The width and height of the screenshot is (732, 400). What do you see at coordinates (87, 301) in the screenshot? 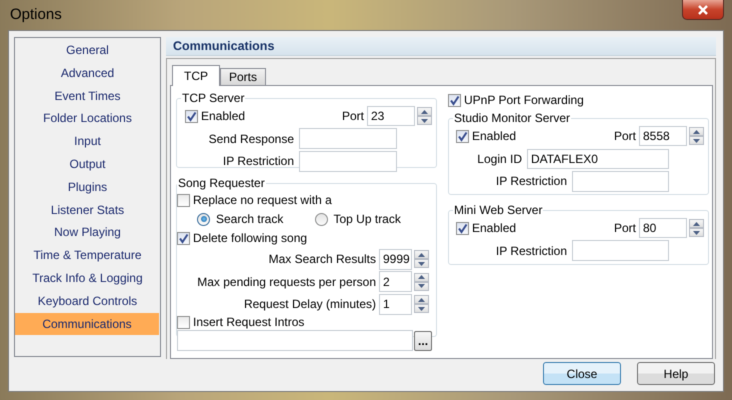
I see `sidebar-item: Keyboard Controls` at bounding box center [87, 301].